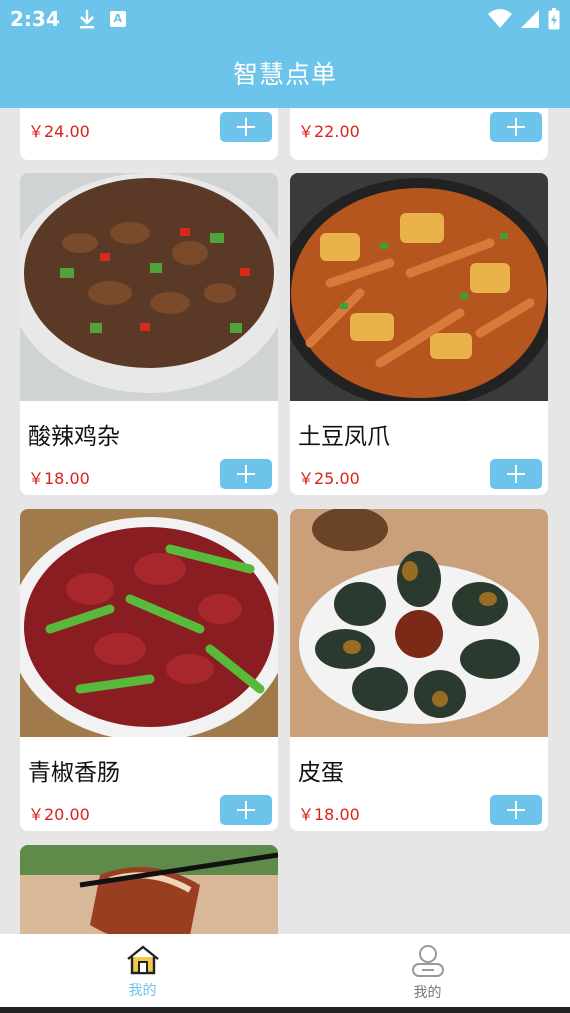  Describe the element at coordinates (321, 773) in the screenshot. I see `dish-name: 皮蛋` at that location.